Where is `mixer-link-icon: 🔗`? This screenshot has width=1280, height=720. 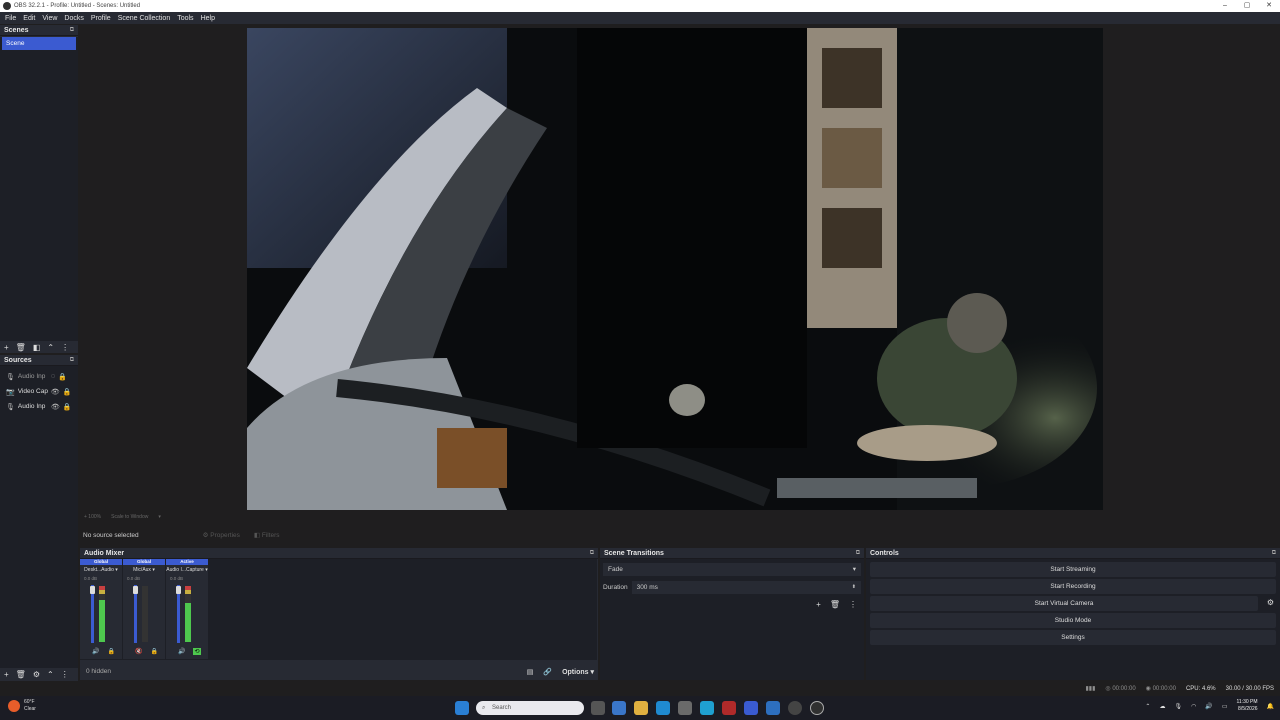 mixer-link-icon: 🔗 is located at coordinates (547, 672).